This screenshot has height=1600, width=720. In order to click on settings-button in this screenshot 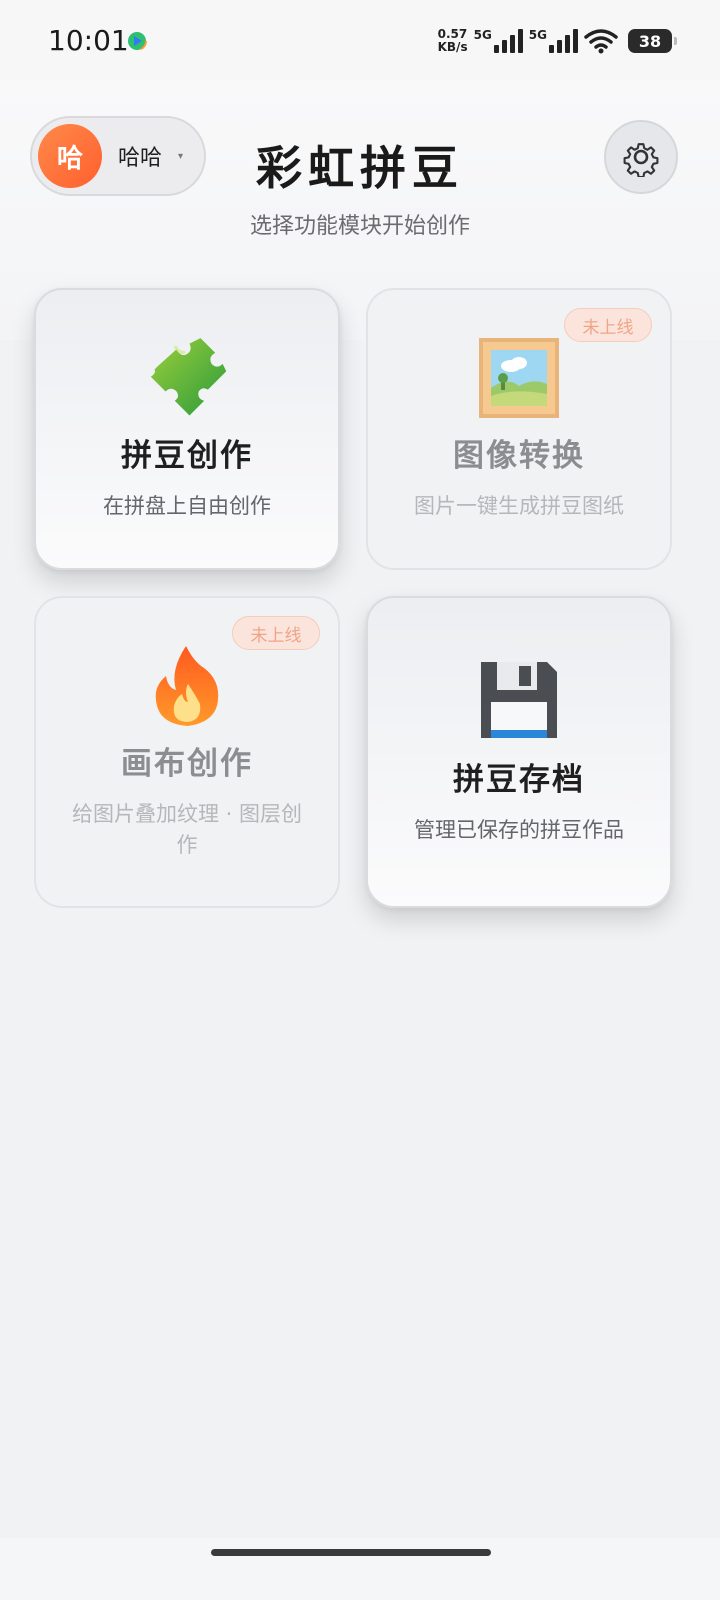, I will do `click(641, 157)`.